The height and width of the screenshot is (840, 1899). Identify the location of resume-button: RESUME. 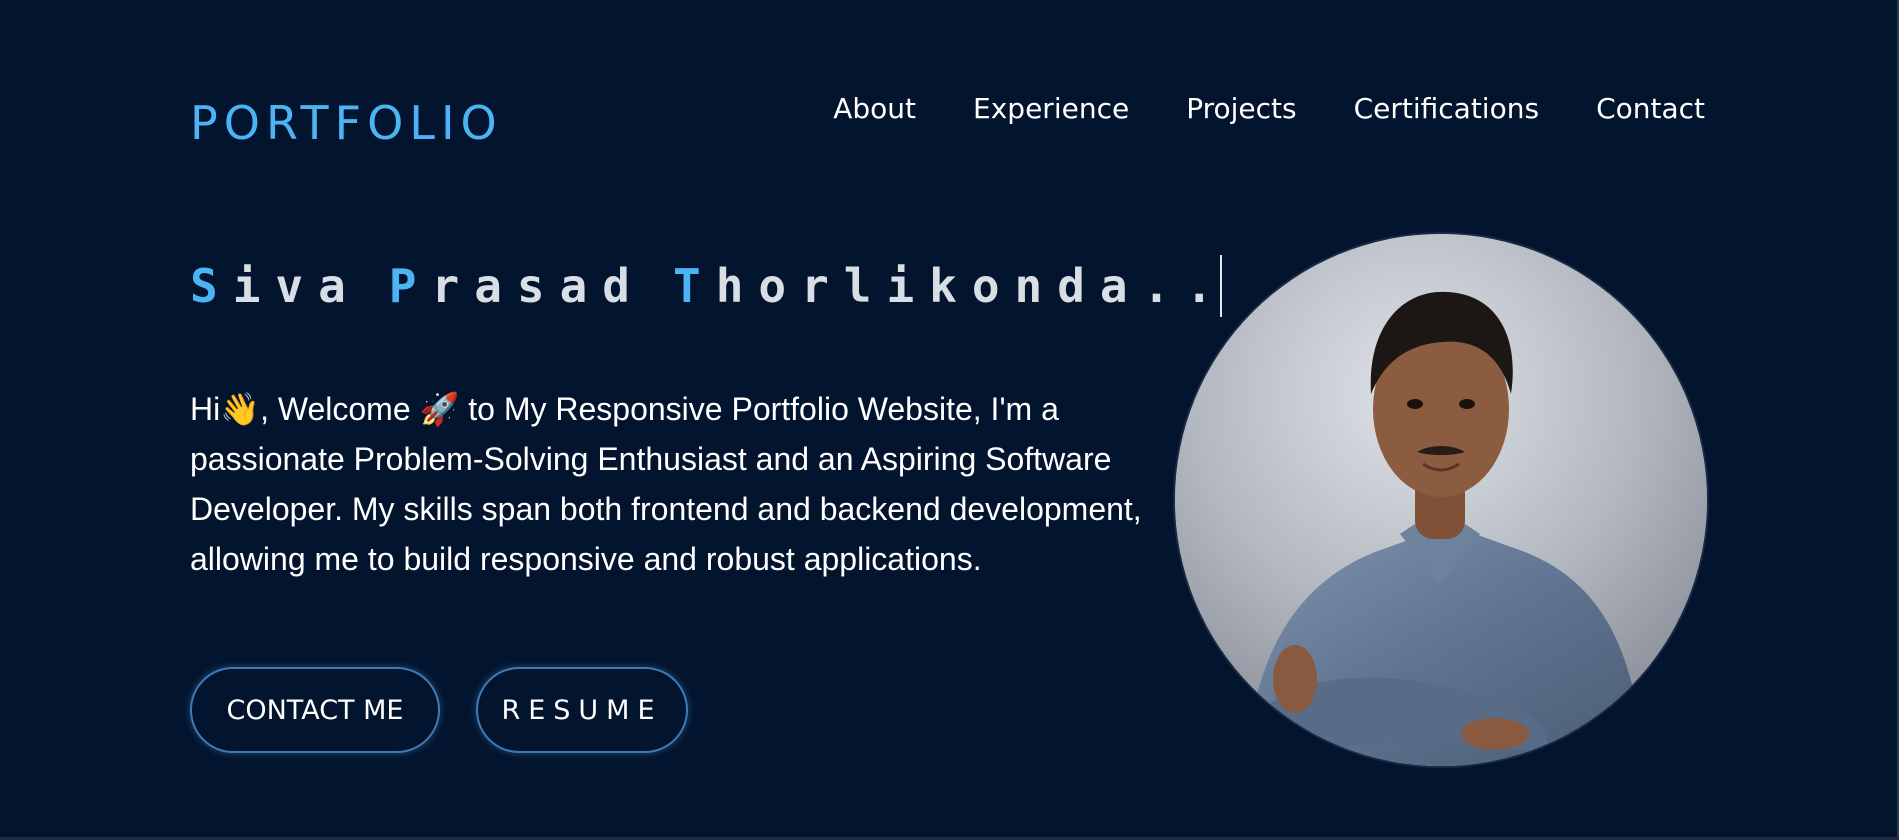
(582, 710).